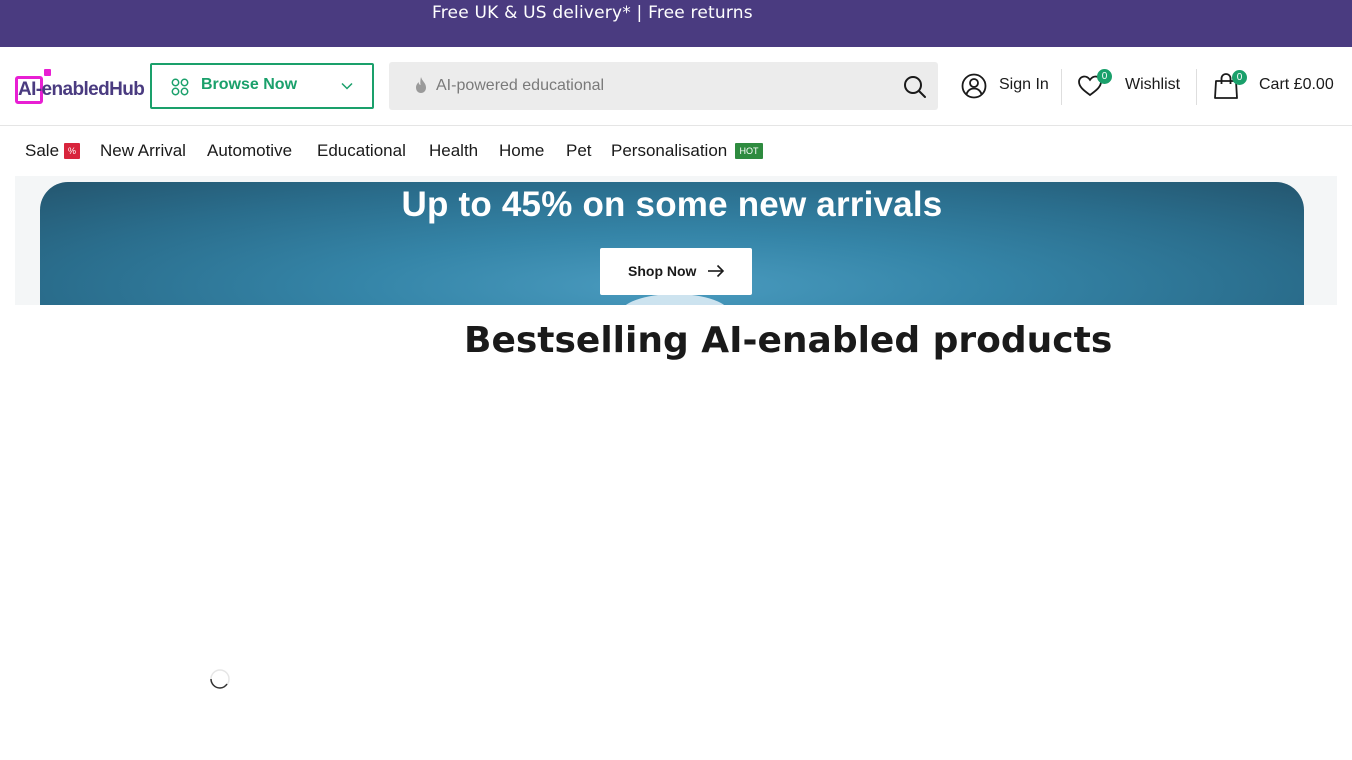 The height and width of the screenshot is (760, 1352). What do you see at coordinates (1296, 84) in the screenshot?
I see `cart-label: Cart £0.00` at bounding box center [1296, 84].